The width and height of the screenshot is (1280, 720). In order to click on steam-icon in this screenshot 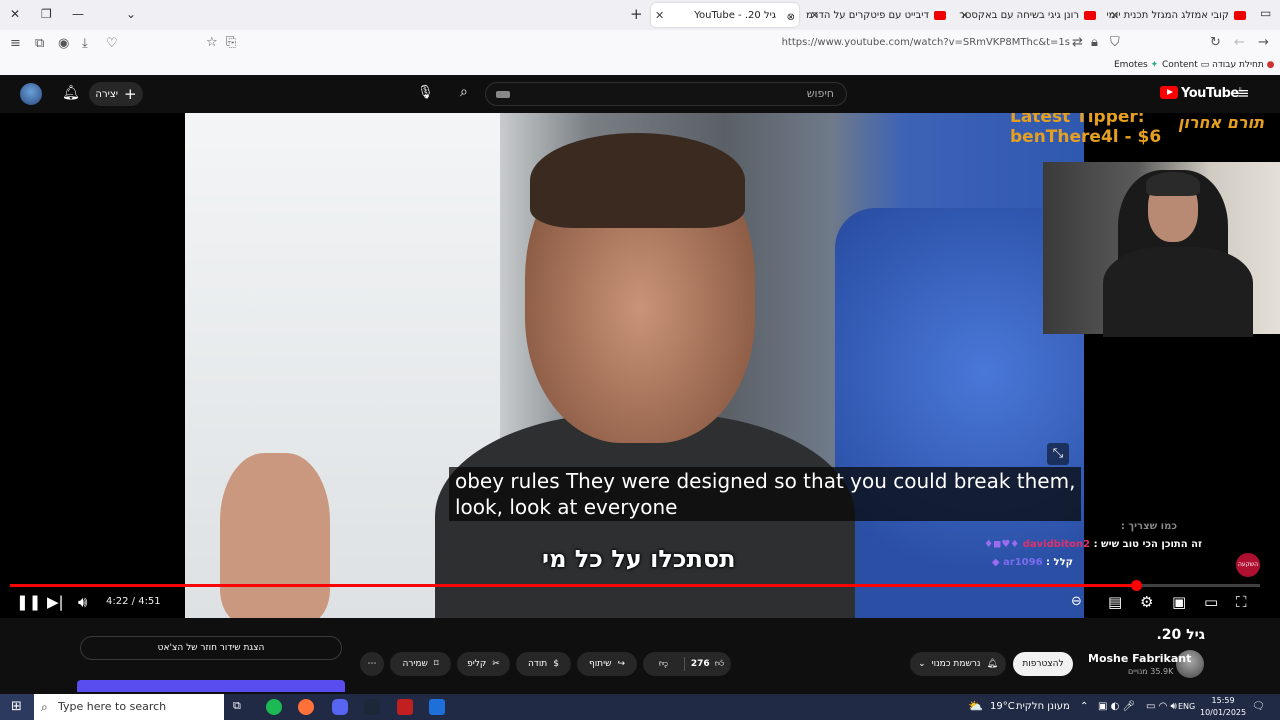, I will do `click(372, 707)`.